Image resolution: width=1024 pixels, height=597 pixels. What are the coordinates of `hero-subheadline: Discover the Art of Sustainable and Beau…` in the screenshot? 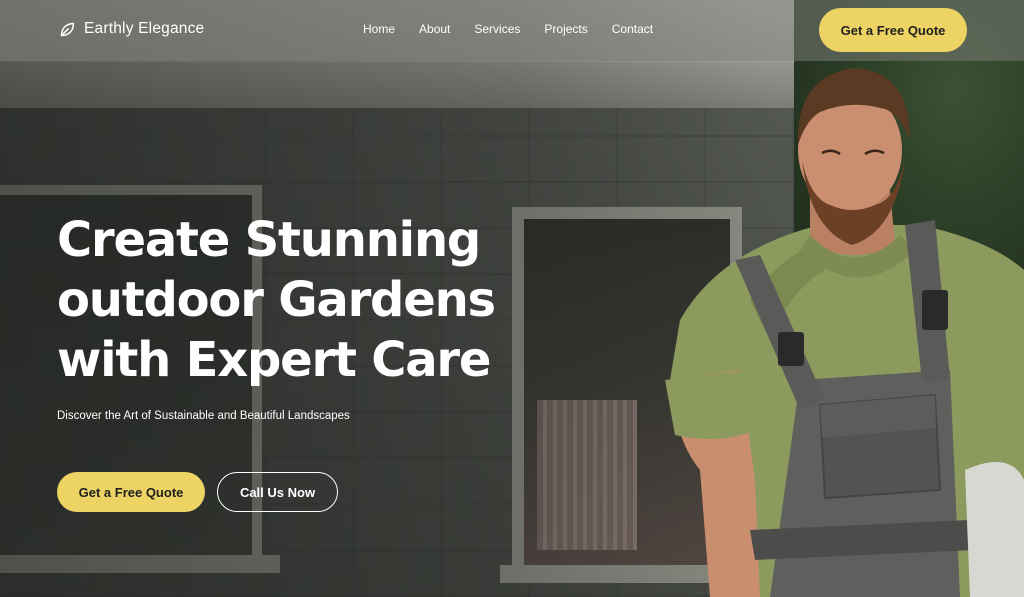 It's located at (203, 416).